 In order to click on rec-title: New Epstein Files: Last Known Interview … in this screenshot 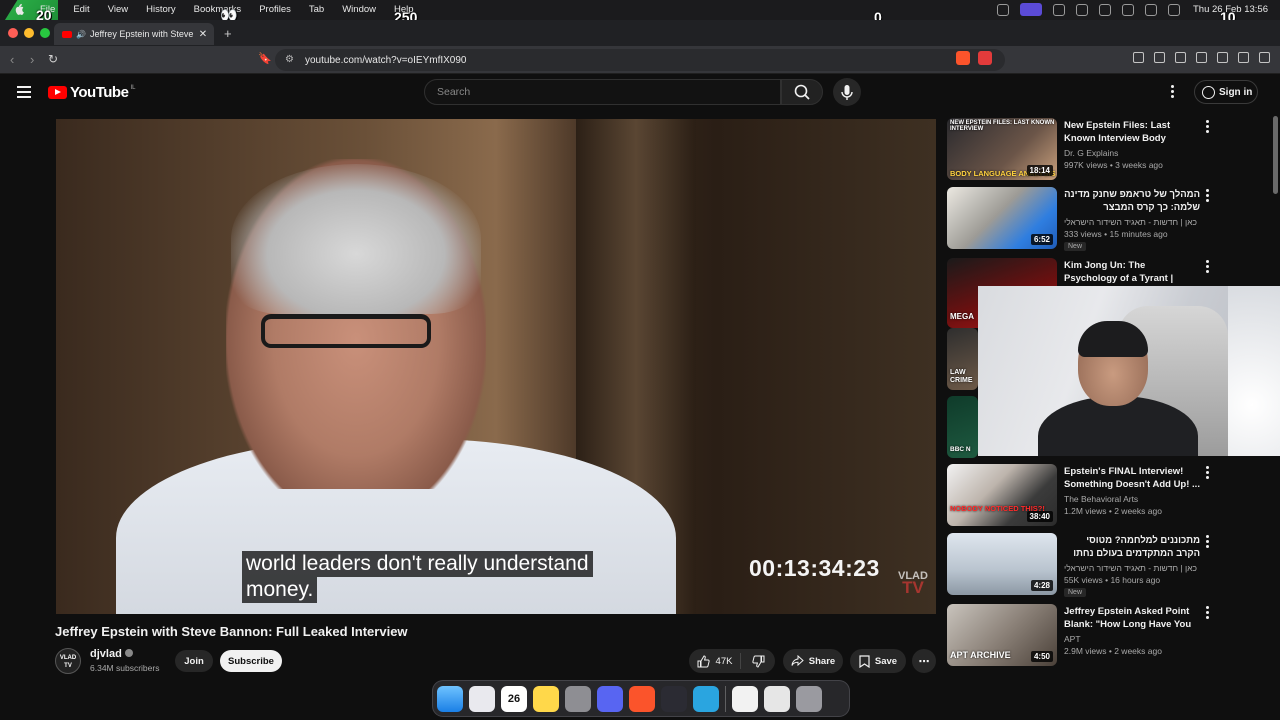, I will do `click(1132, 132)`.